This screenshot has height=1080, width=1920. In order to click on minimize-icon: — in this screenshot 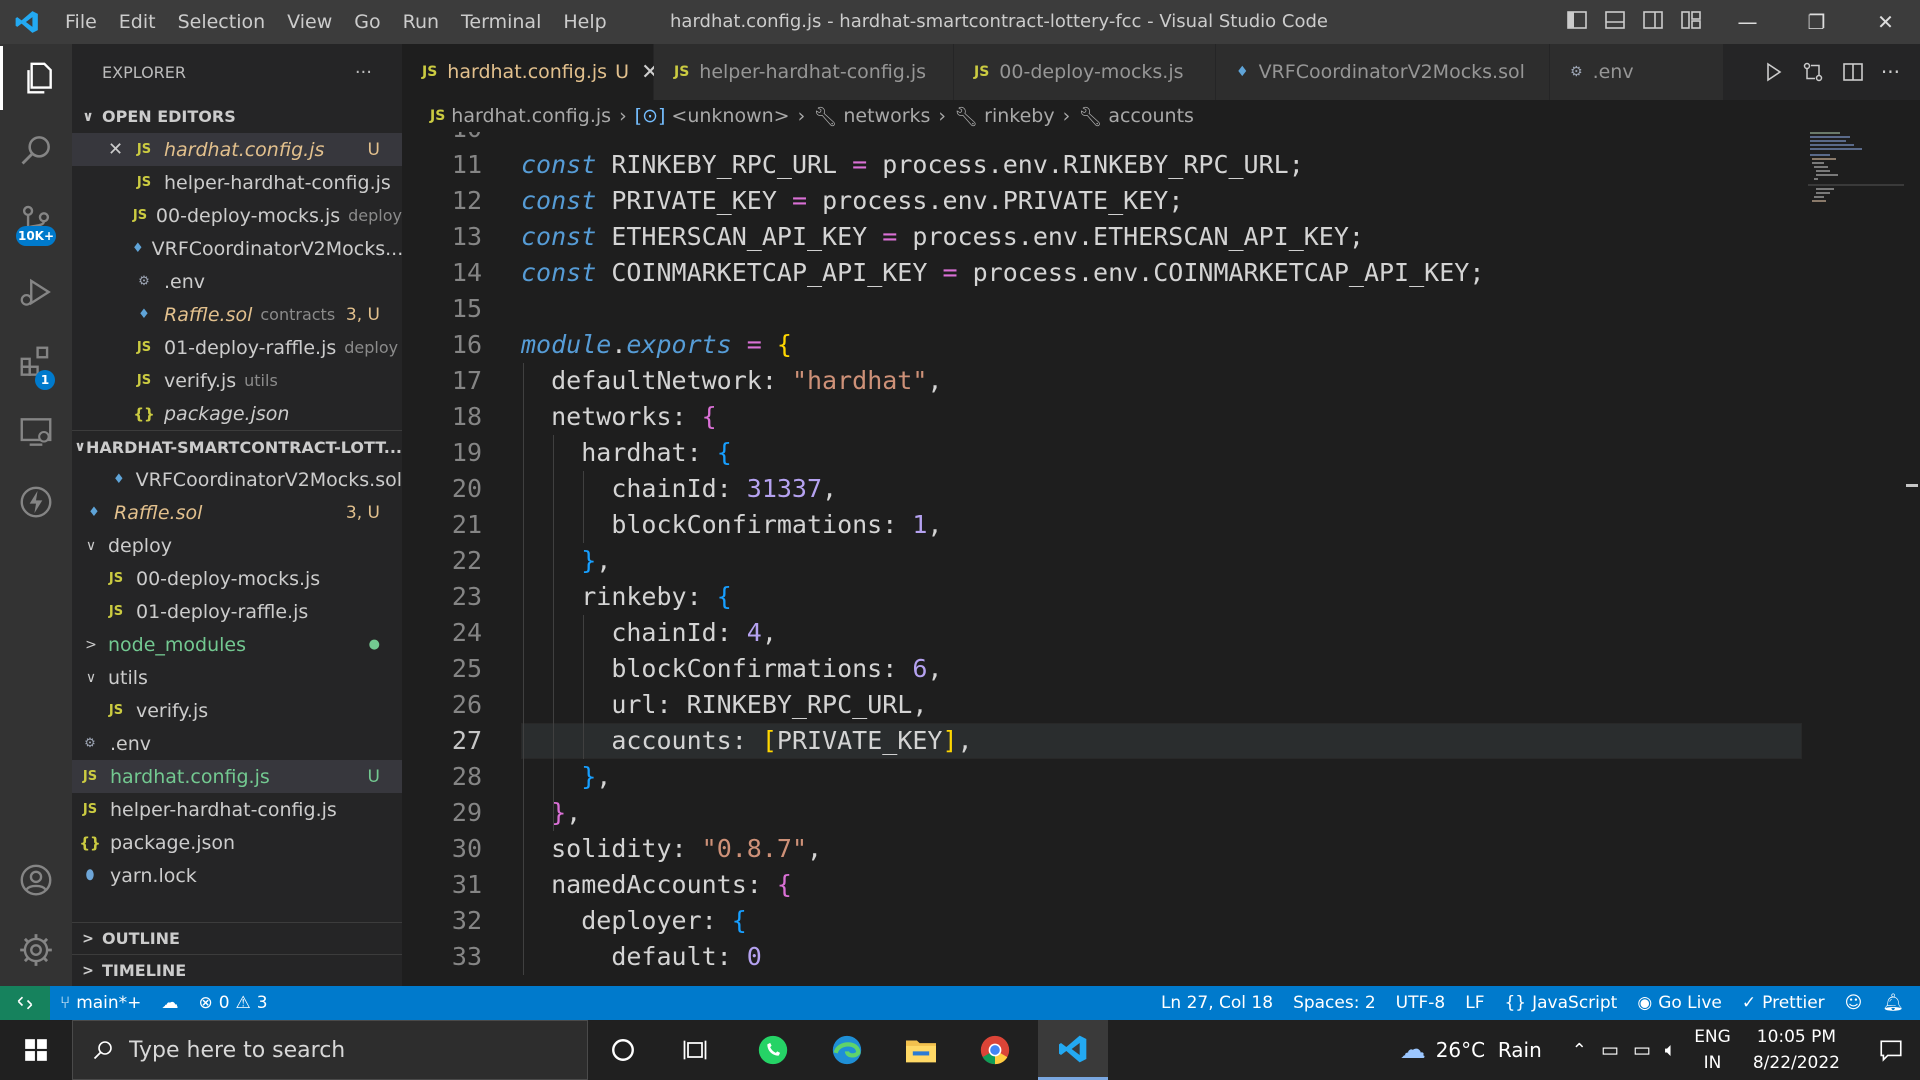, I will do `click(1747, 22)`.